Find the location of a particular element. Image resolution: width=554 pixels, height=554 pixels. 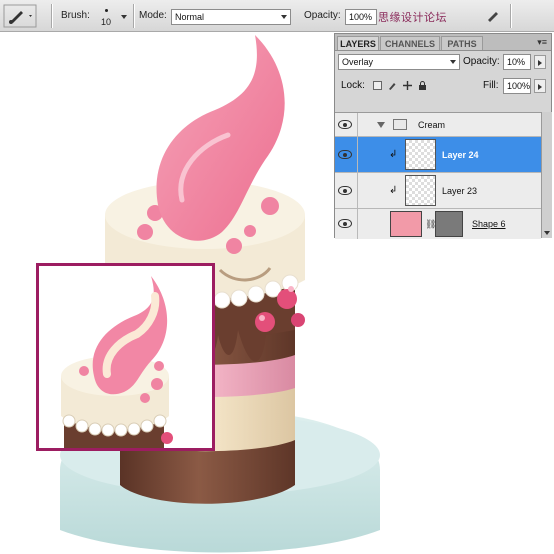

layer-row-shape-6: ⛓ Shape 6 is located at coordinates (438, 224).